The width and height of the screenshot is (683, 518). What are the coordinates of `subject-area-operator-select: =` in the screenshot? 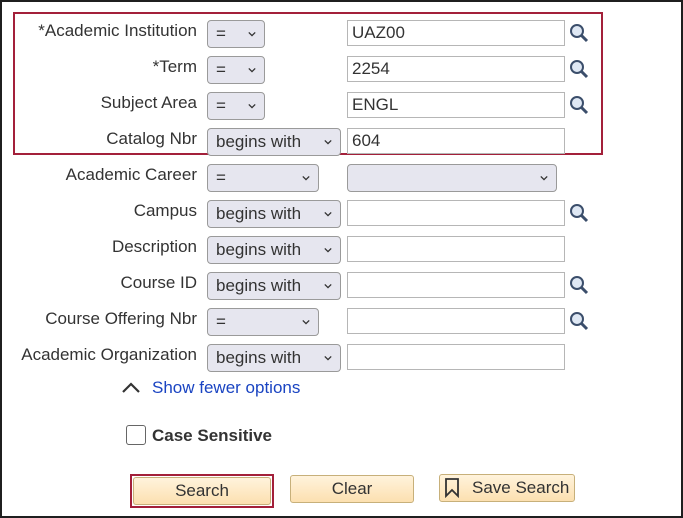 It's located at (236, 106).